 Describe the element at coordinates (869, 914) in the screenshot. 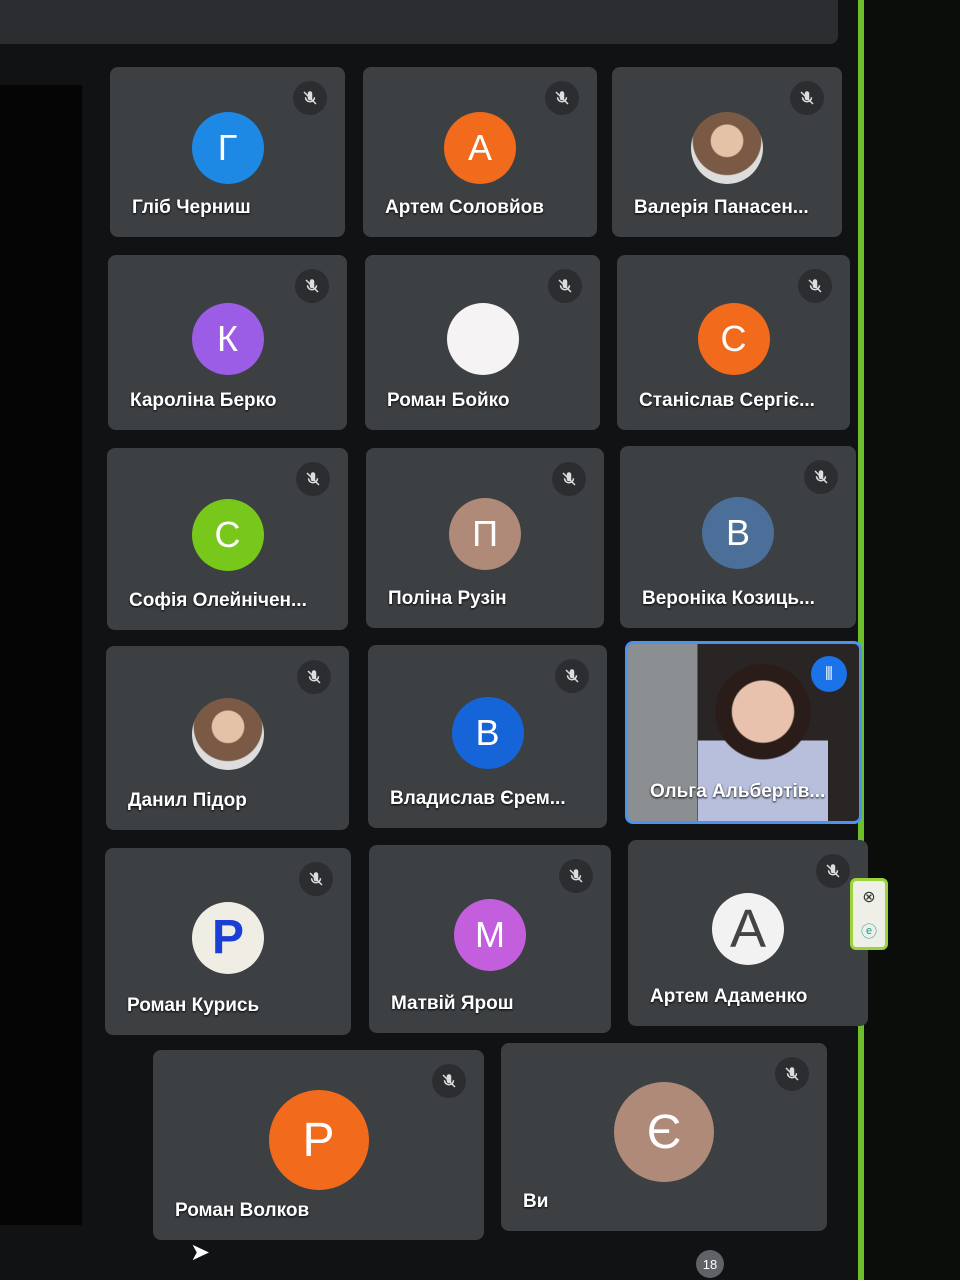

I see `extension-widget: ⊗ ⓔ` at that location.